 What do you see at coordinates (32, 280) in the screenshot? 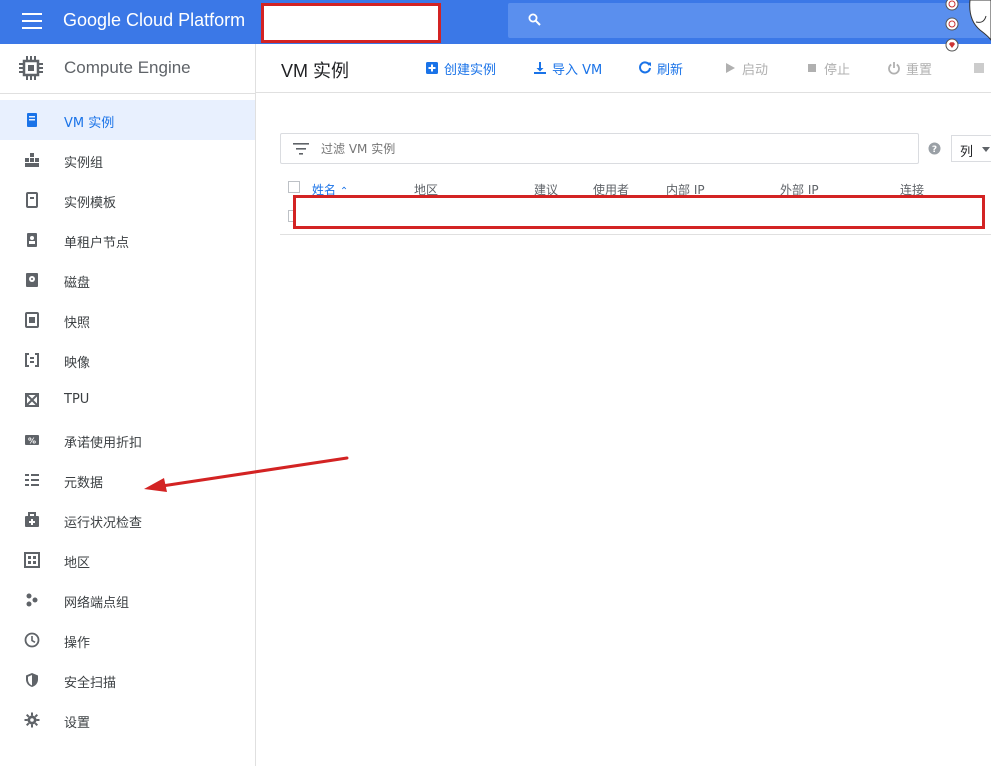
I see `disk-icon` at bounding box center [32, 280].